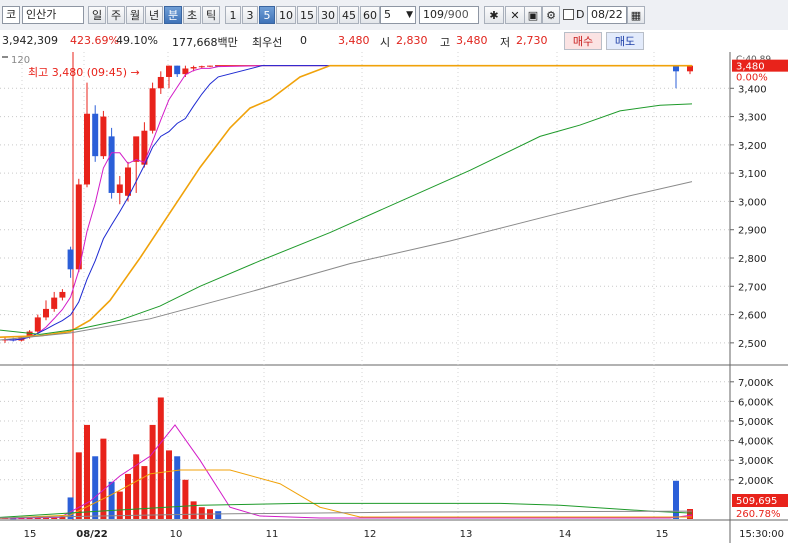  I want to click on candle-style-icon: ✱, so click(494, 15).